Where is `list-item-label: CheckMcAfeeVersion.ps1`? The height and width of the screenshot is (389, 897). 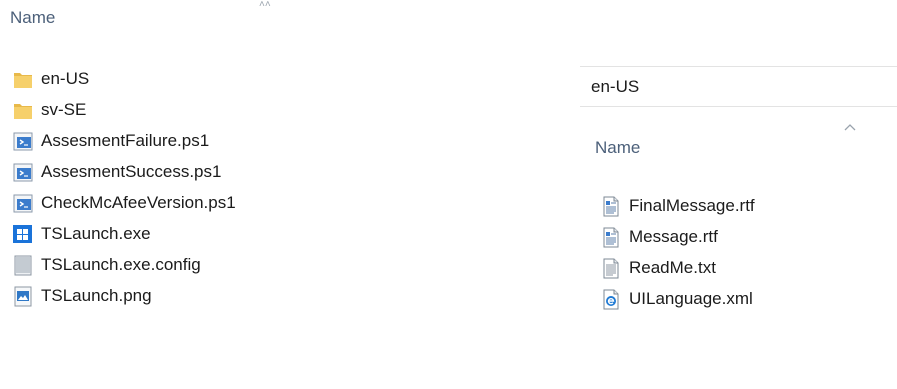 list-item-label: CheckMcAfeeVersion.ps1 is located at coordinates (138, 202).